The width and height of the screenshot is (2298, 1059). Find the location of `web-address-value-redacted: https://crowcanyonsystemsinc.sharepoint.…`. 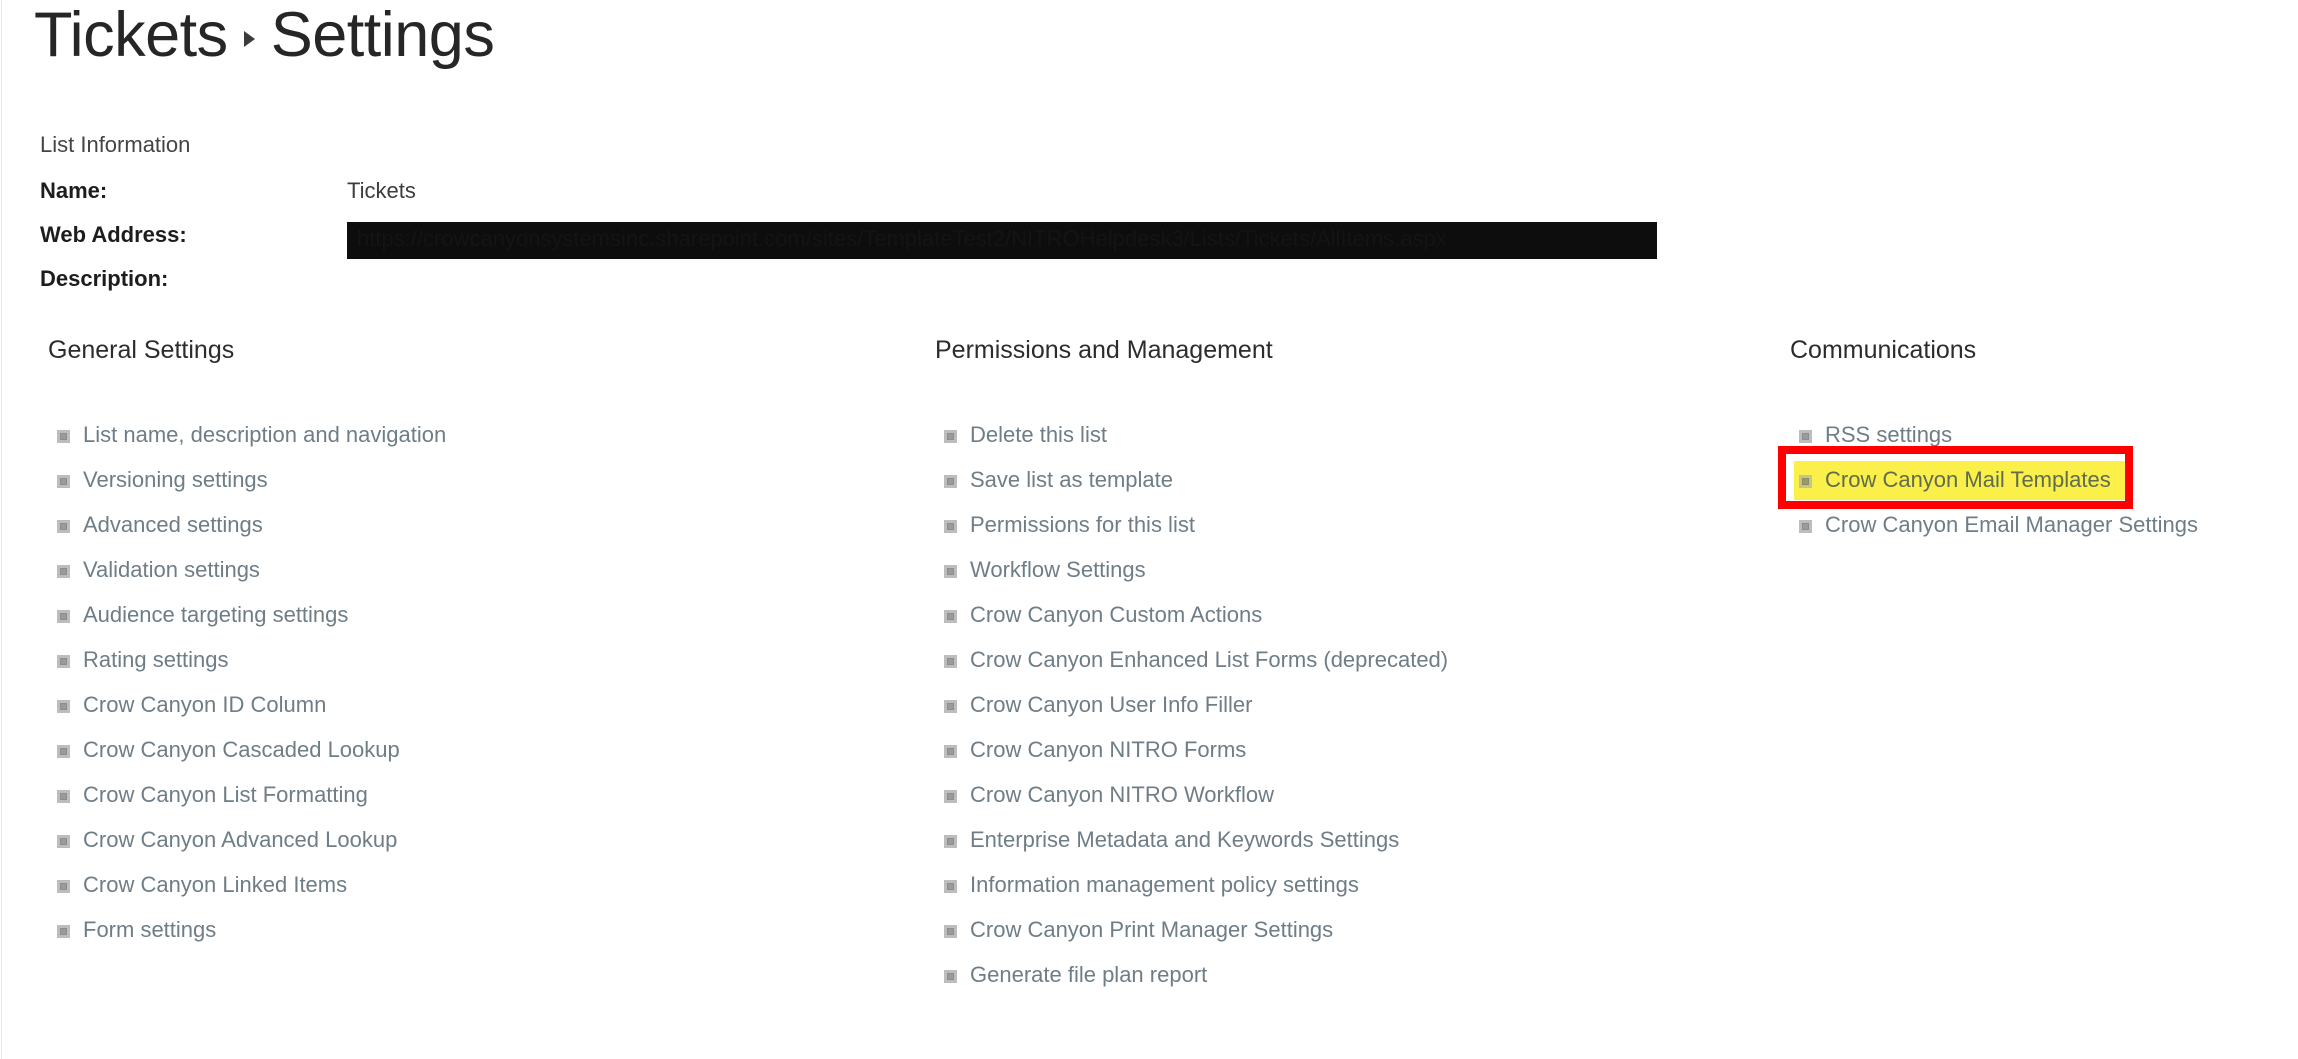

web-address-value-redacted: https://crowcanyonsystemsinc.sharepoint.… is located at coordinates (1002, 240).